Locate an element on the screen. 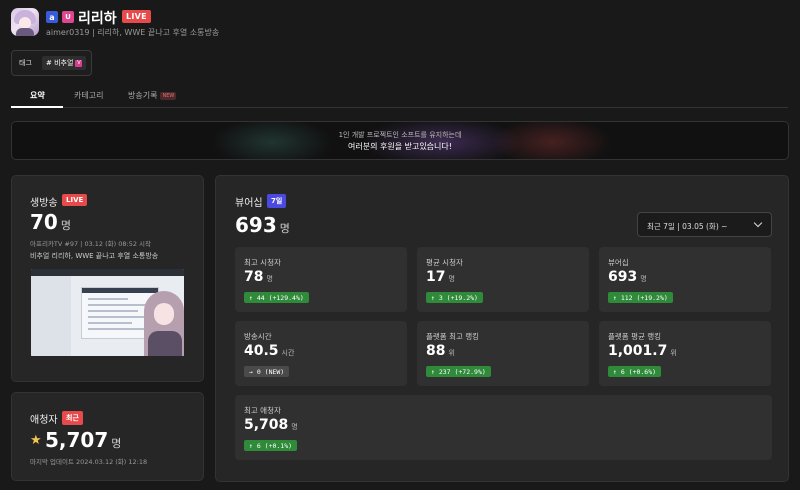 The height and width of the screenshot is (490, 800). star-icon: ★ is located at coordinates (36, 440).